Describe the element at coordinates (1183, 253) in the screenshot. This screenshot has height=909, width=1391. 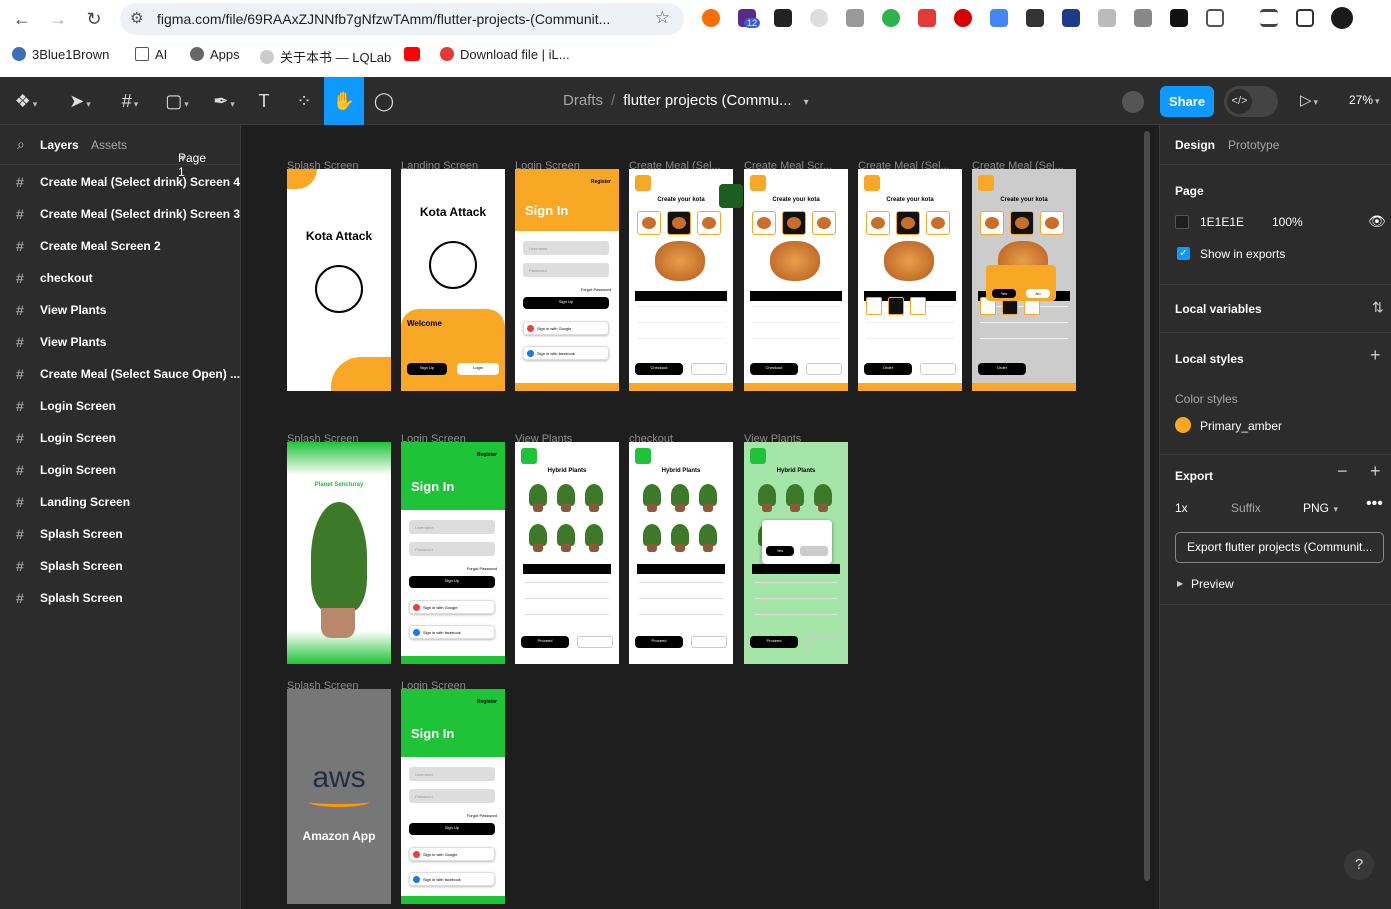
I see `show-exports-checkbox: ✓` at that location.